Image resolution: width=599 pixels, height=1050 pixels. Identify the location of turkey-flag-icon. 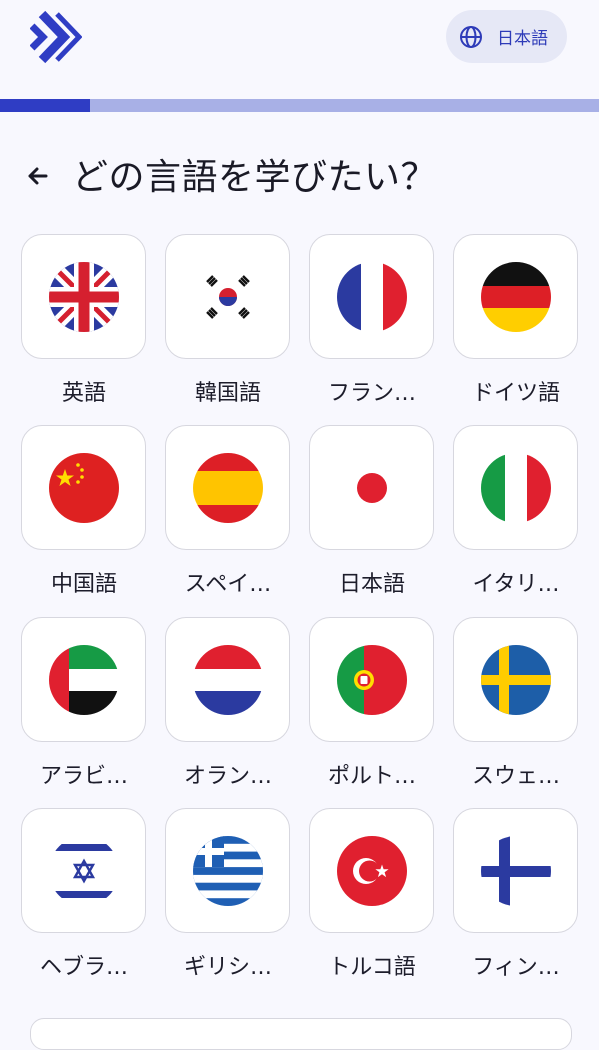
(371, 870).